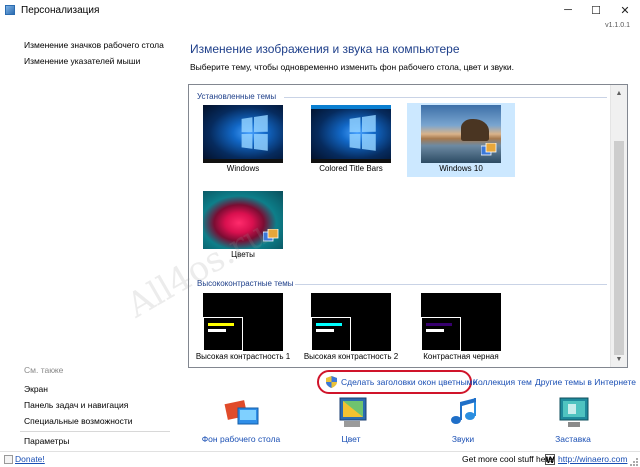 This screenshot has height=467, width=640. What do you see at coordinates (46, 441) in the screenshot?
I see `settings-link: Параметры` at bounding box center [46, 441].